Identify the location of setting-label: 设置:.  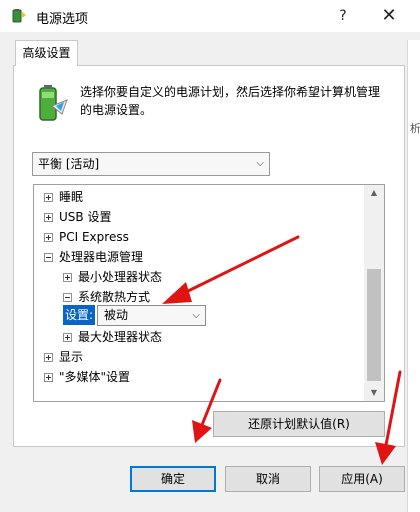
(79, 315).